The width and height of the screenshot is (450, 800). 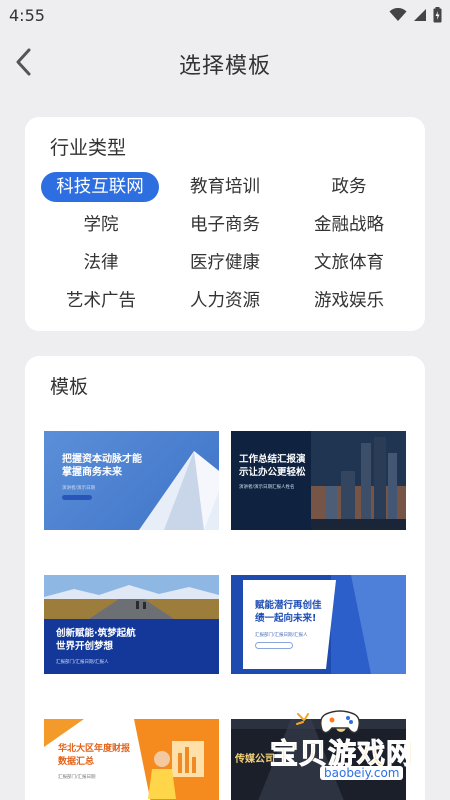 What do you see at coordinates (349, 263) in the screenshot?
I see `industry-item-tourism-sports: 文旅体育` at bounding box center [349, 263].